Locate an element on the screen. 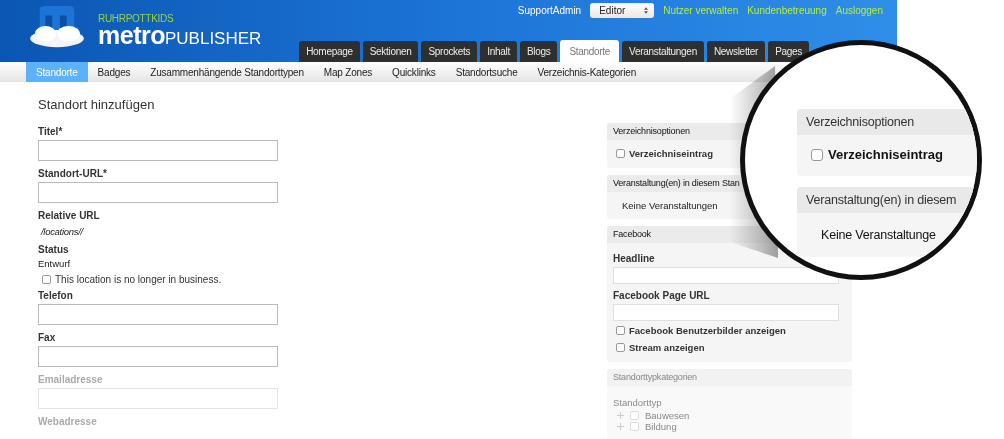  field-label: Status is located at coordinates (54, 250).